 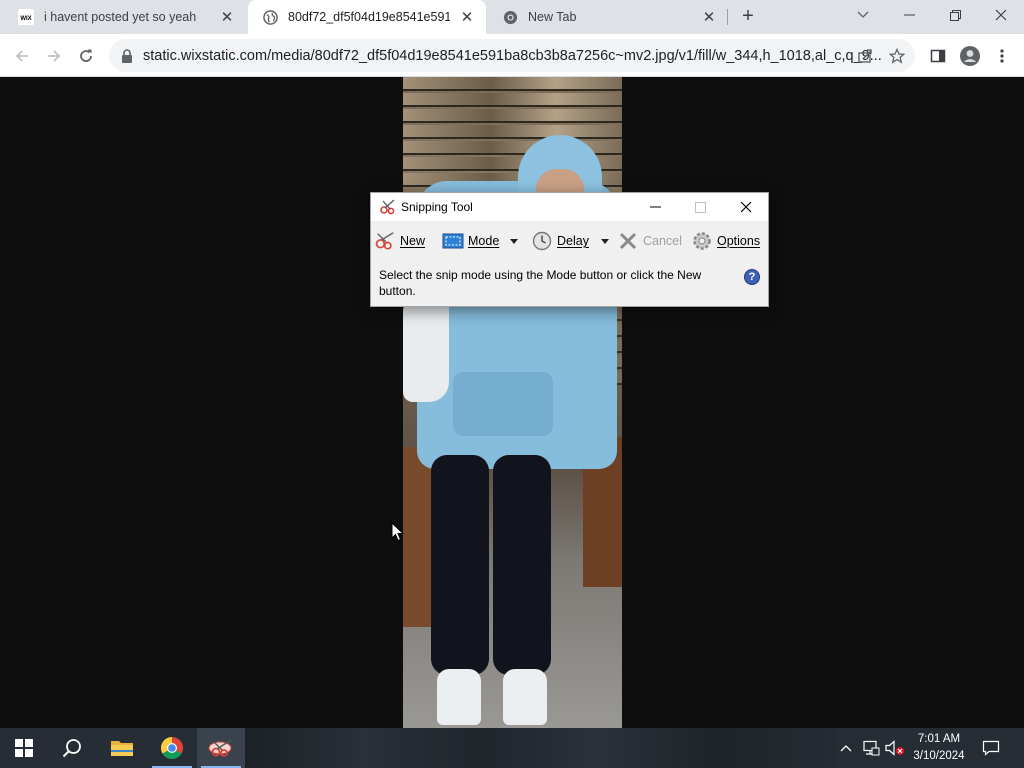 I want to click on search-icon, so click(x=71, y=748).